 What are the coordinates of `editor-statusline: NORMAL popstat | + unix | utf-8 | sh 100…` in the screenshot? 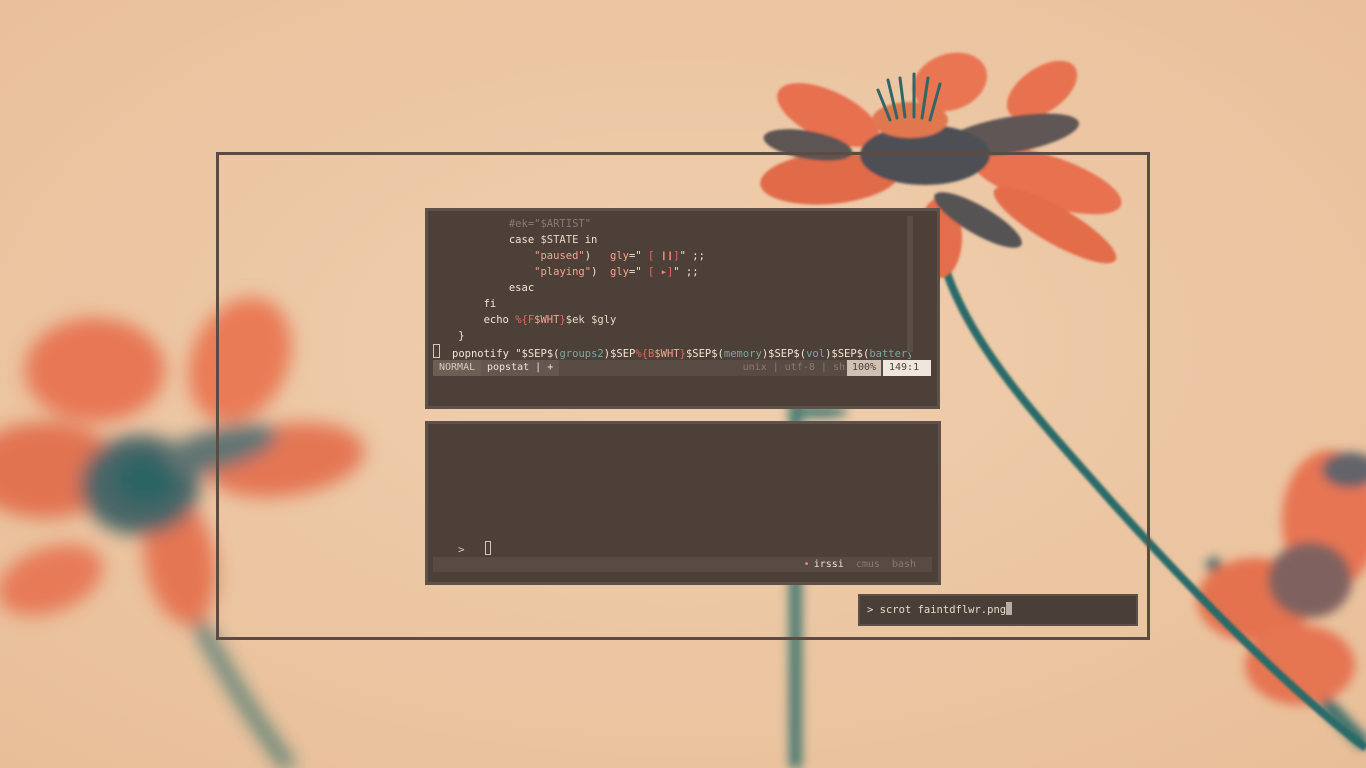 It's located at (682, 368).